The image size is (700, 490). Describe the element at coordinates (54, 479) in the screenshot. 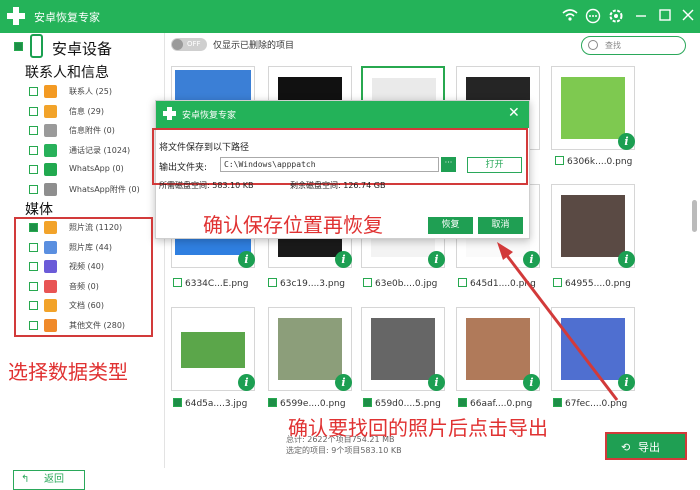

I see `back-label: 返回` at that location.